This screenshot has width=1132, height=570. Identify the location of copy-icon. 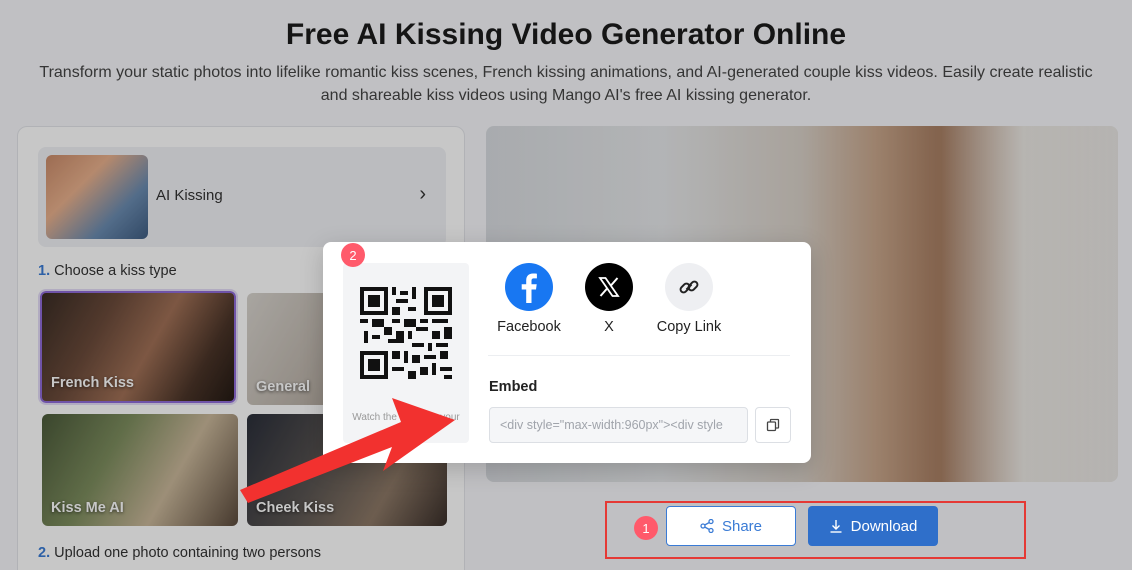
(773, 425).